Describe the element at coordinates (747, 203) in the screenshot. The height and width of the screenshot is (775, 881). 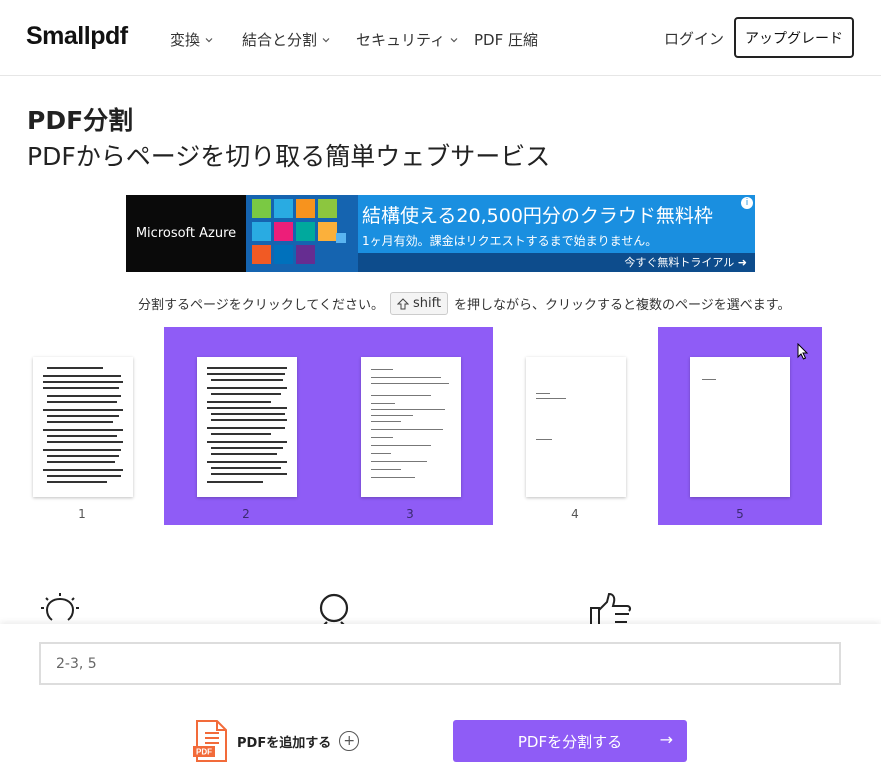
I see `ad-info-icon: i` at that location.